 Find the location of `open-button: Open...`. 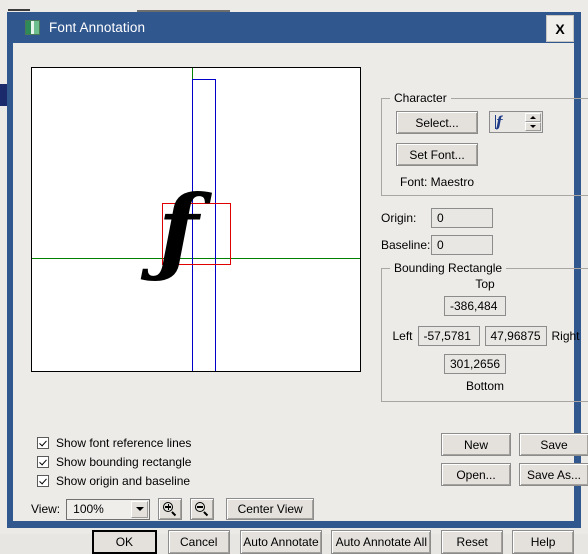

open-button: Open... is located at coordinates (476, 474).